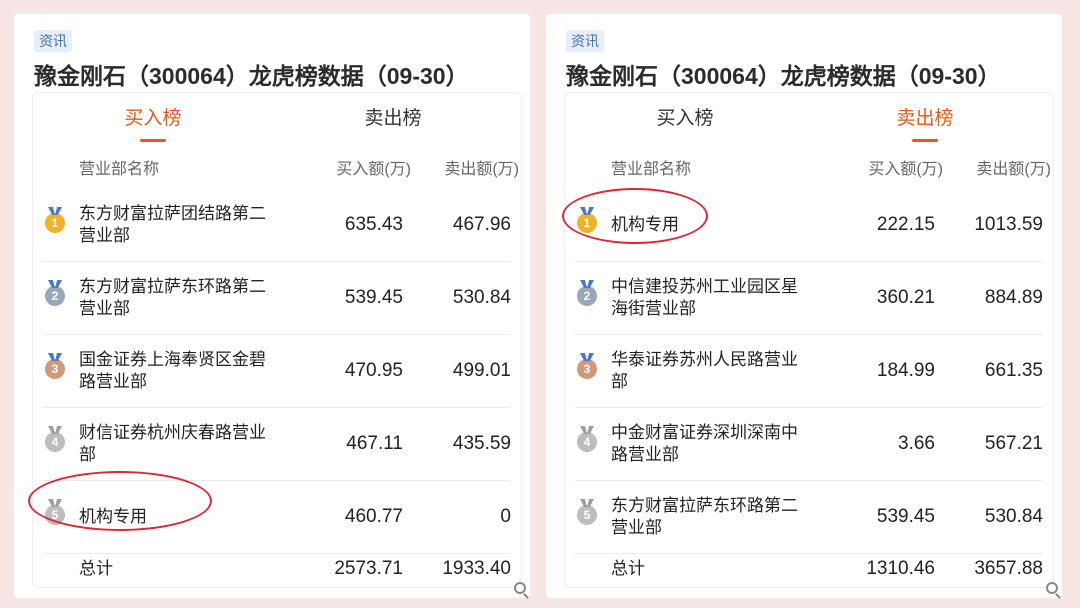  I want to click on sell-amount: 499.01, so click(481, 370).